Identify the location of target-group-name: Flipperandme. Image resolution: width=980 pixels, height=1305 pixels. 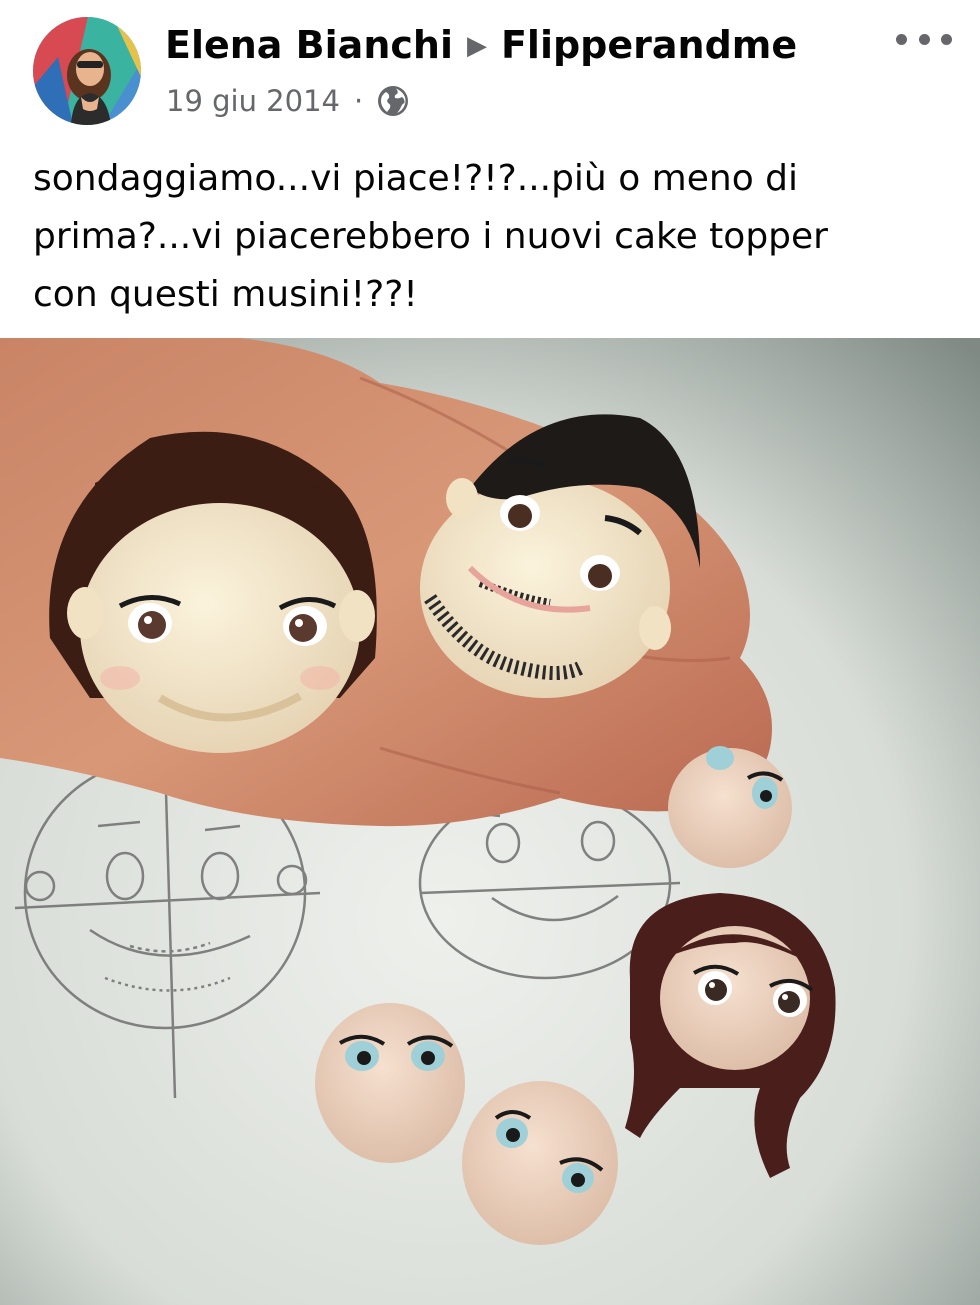
(649, 45).